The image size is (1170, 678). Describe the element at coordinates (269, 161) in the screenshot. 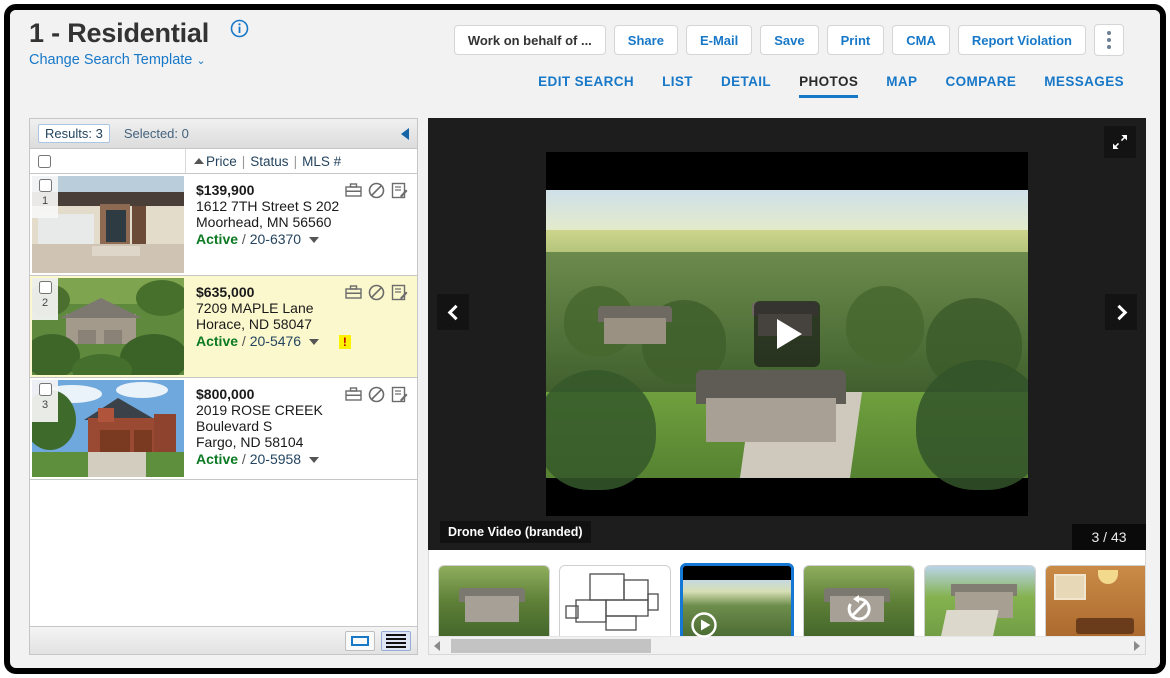

I see `sort-by-status-link: Status` at that location.